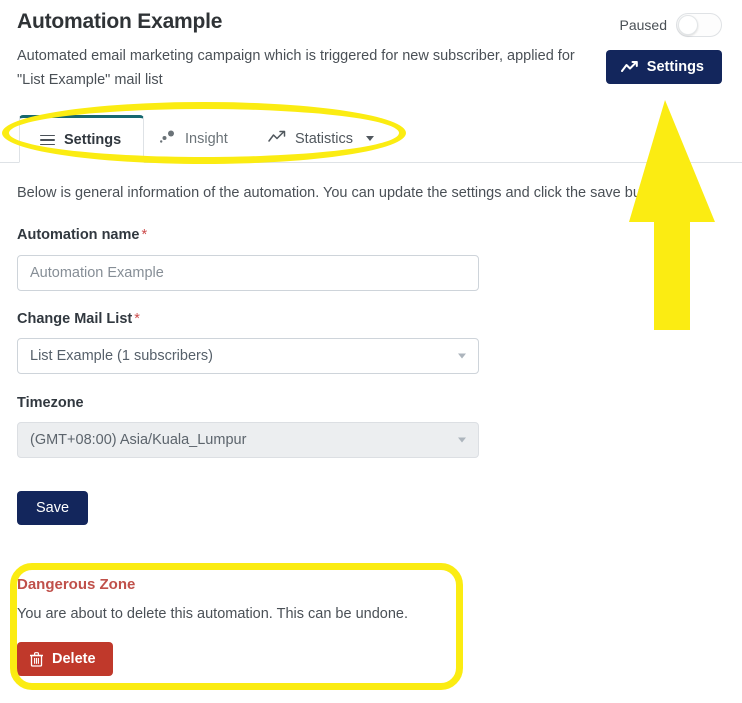 Image resolution: width=742 pixels, height=703 pixels. I want to click on change-mail-list-select: List Example (1 subscribers), so click(248, 356).